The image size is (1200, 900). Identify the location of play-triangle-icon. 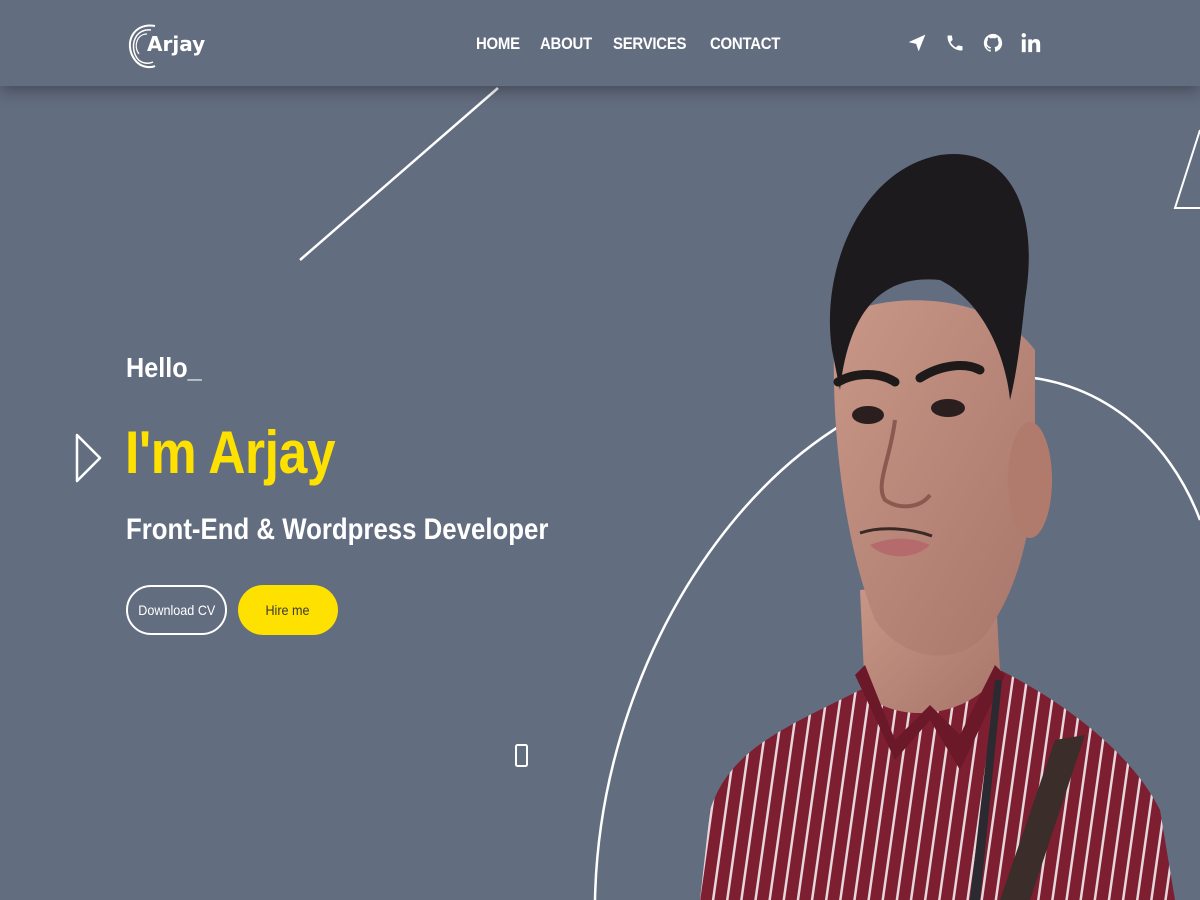
(88, 458).